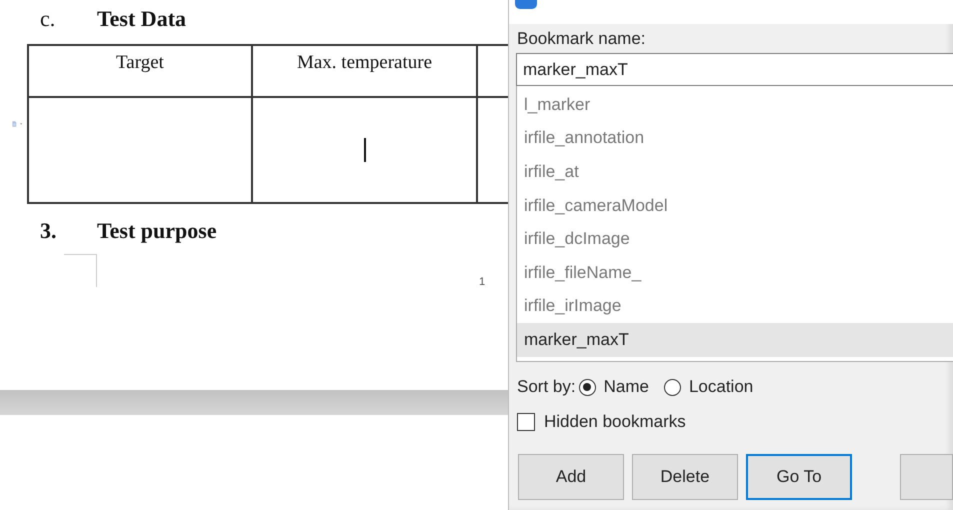 The height and width of the screenshot is (510, 953). Describe the element at coordinates (482, 282) in the screenshot. I see `page-number: 1` at that location.